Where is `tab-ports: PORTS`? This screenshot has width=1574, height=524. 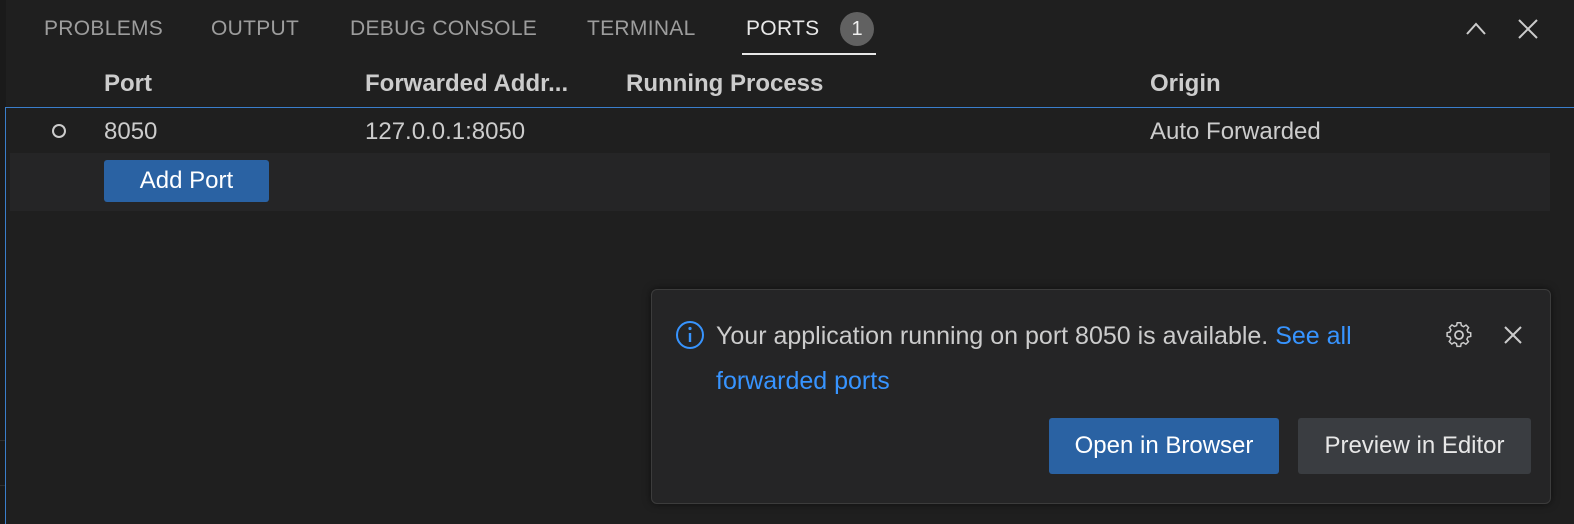
tab-ports: PORTS is located at coordinates (782, 29).